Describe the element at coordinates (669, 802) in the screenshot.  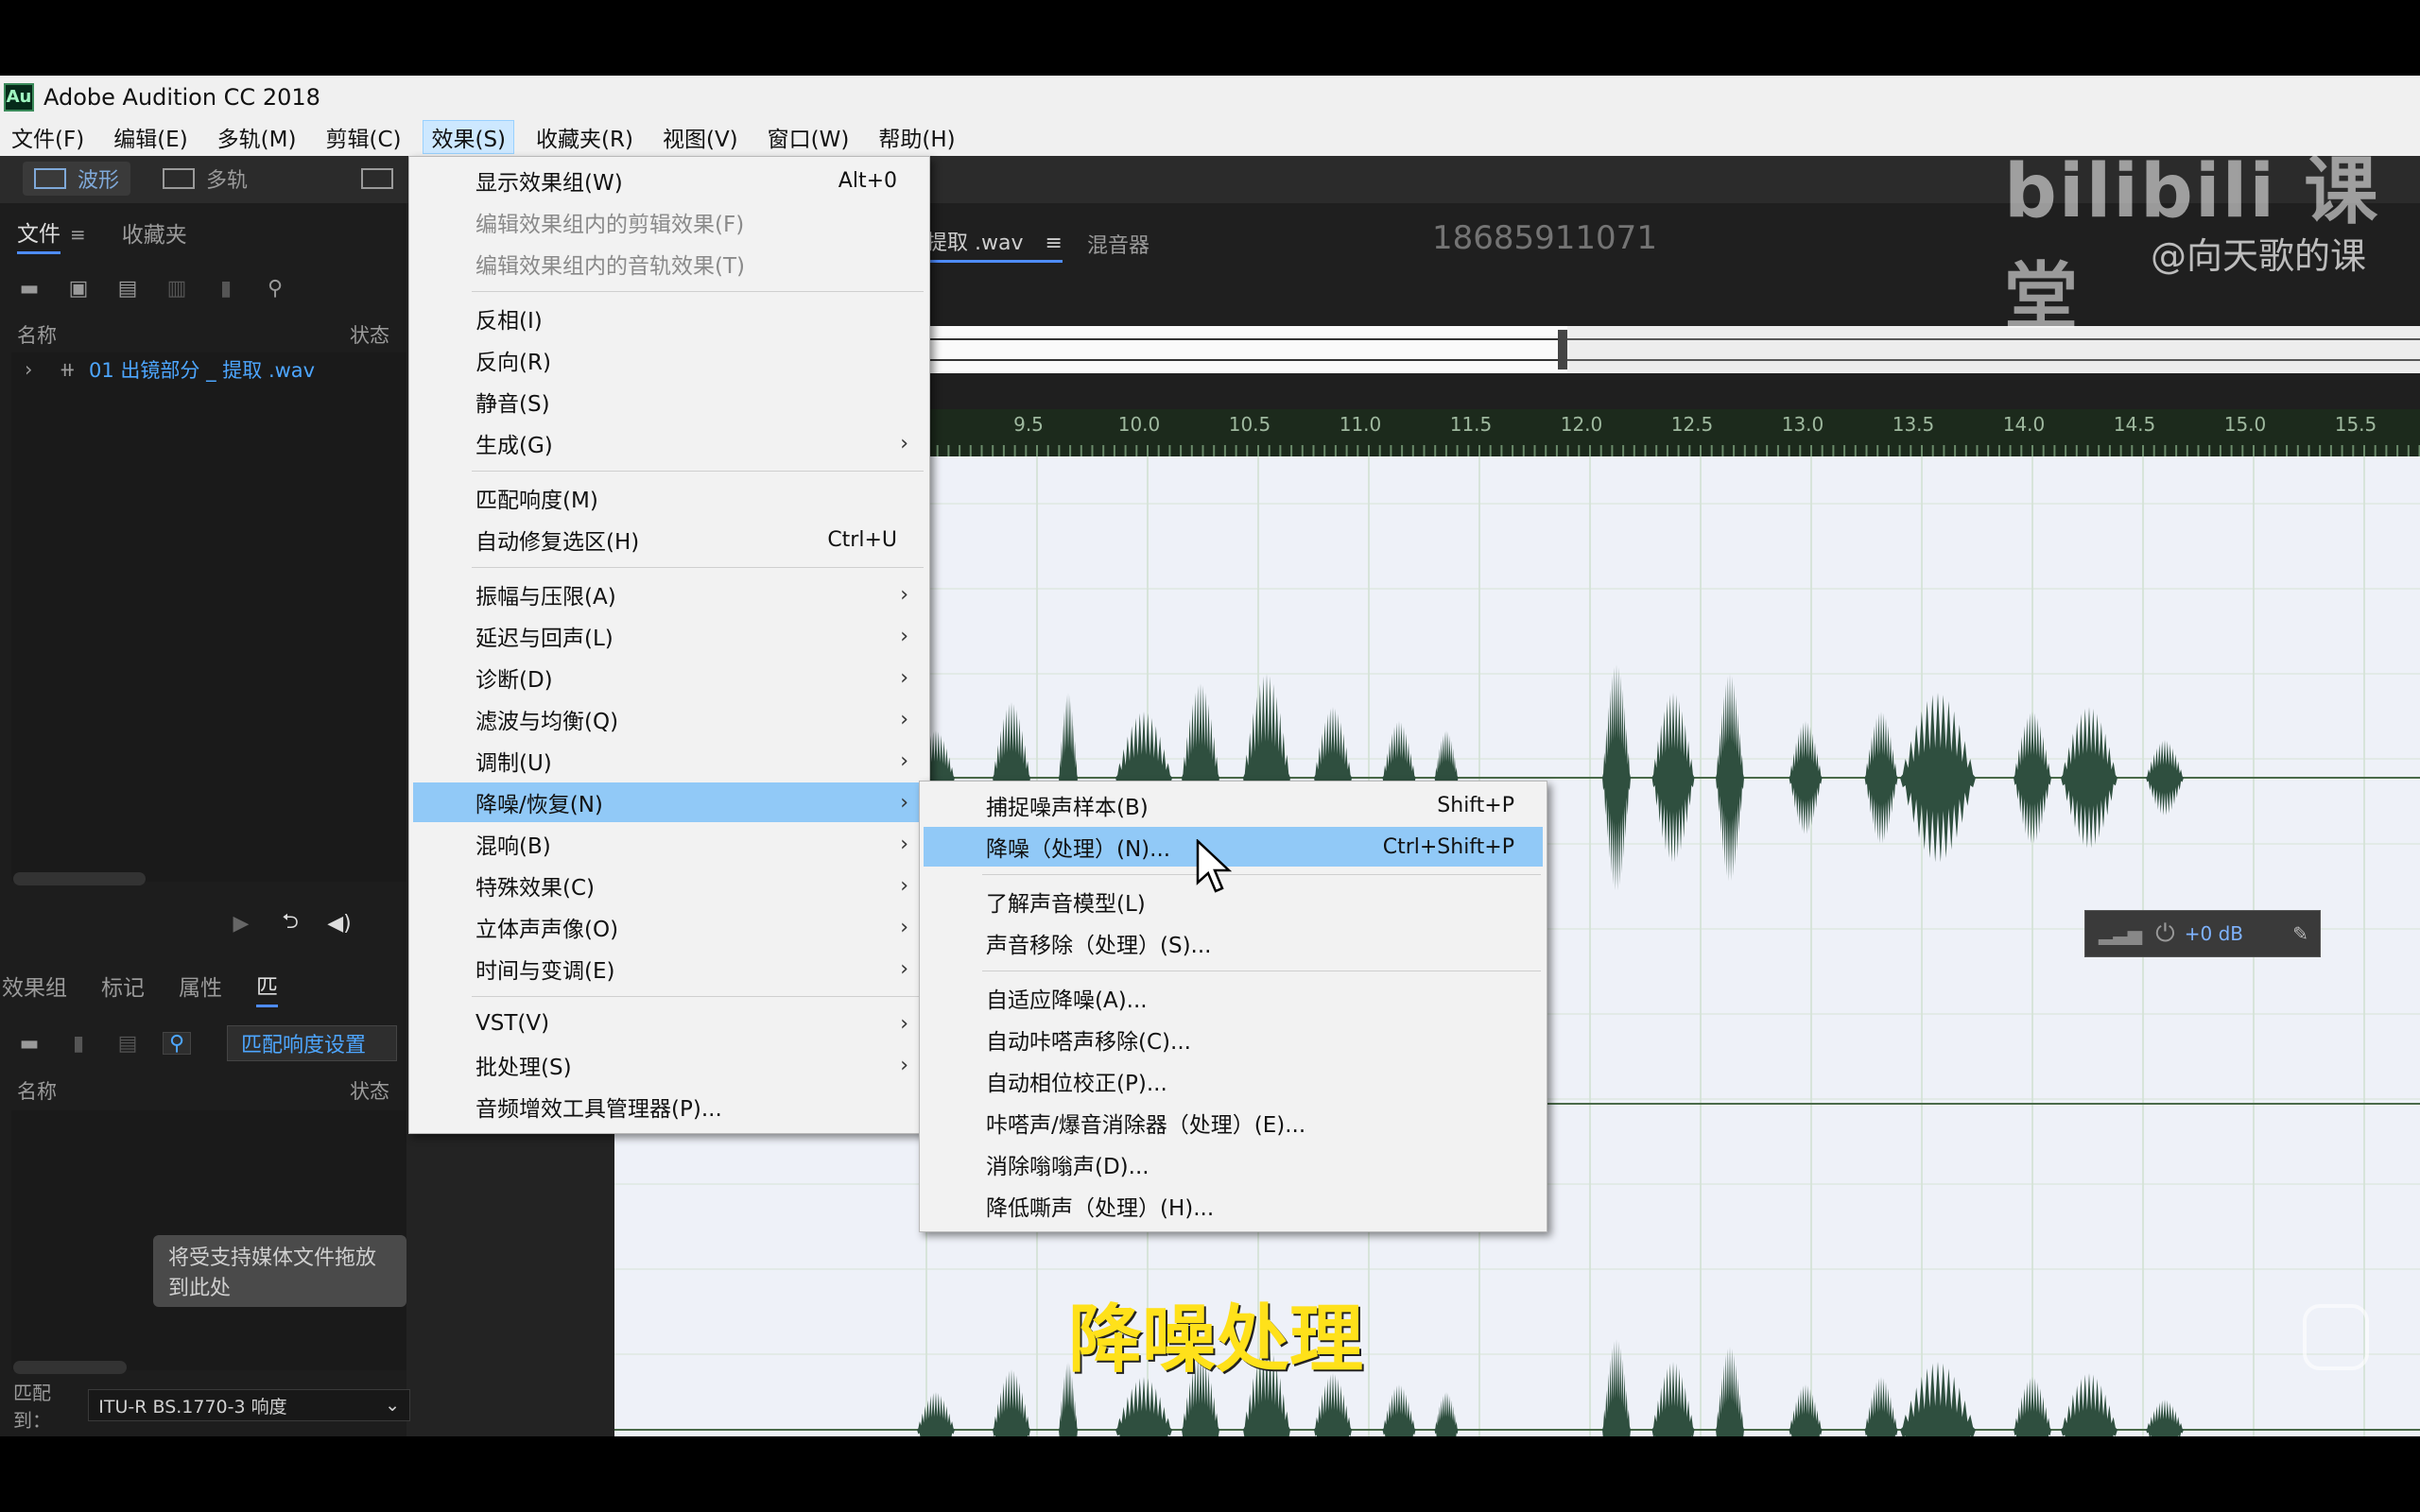
I see `menu-item: 降噪/恢复(N) ›` at that location.